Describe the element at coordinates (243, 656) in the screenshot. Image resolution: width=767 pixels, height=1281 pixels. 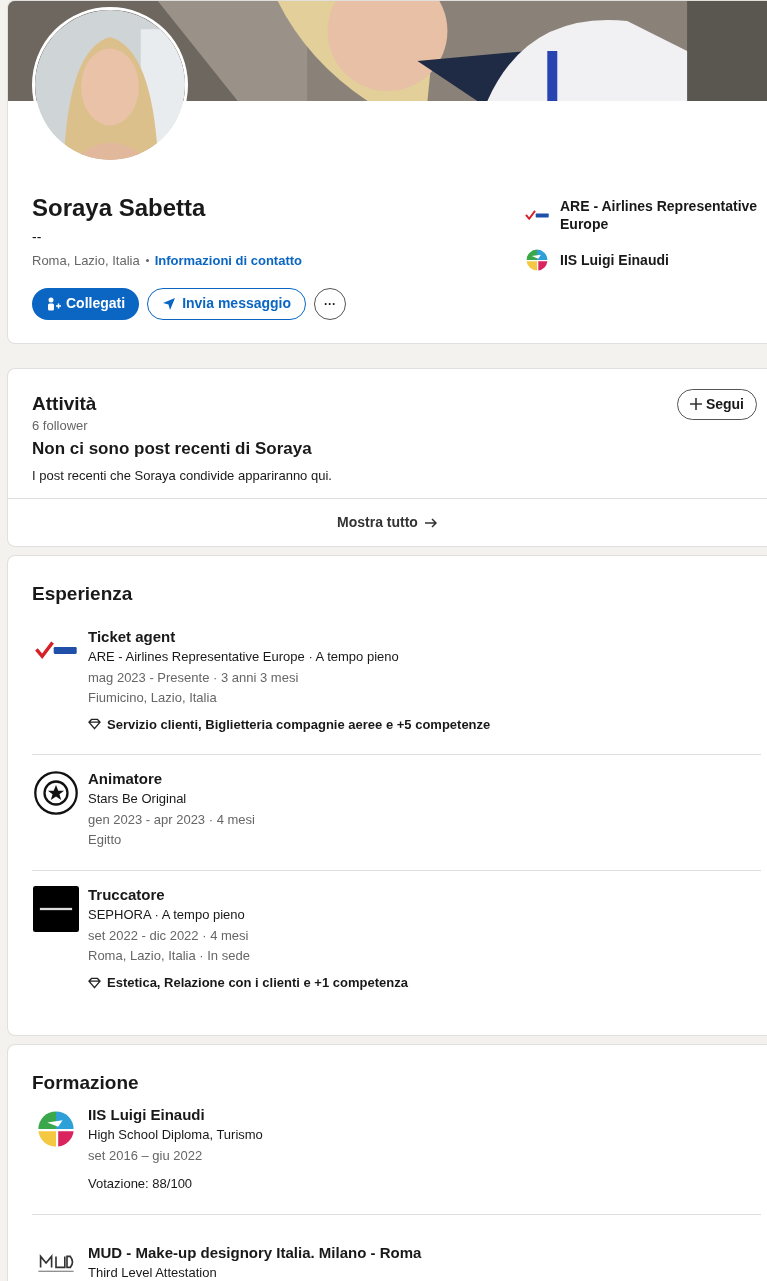
I see `company: ARE - Airlines Representative Europe · A tempo pieno` at that location.